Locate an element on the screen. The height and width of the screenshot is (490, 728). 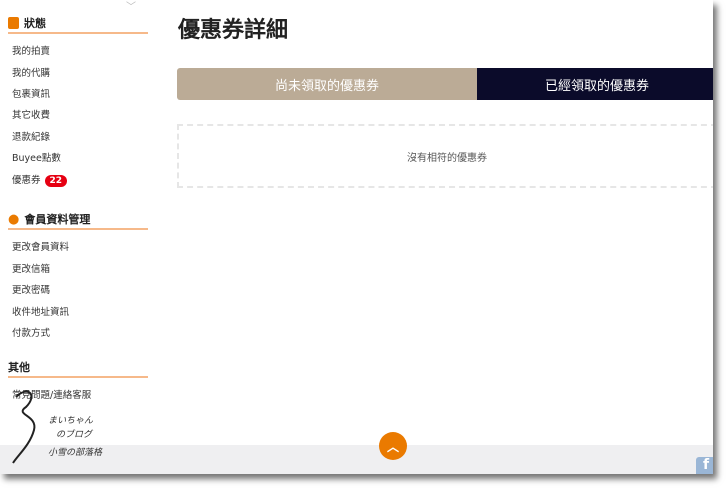
sidebar-item-coupons: 優惠券 22 is located at coordinates (40, 179).